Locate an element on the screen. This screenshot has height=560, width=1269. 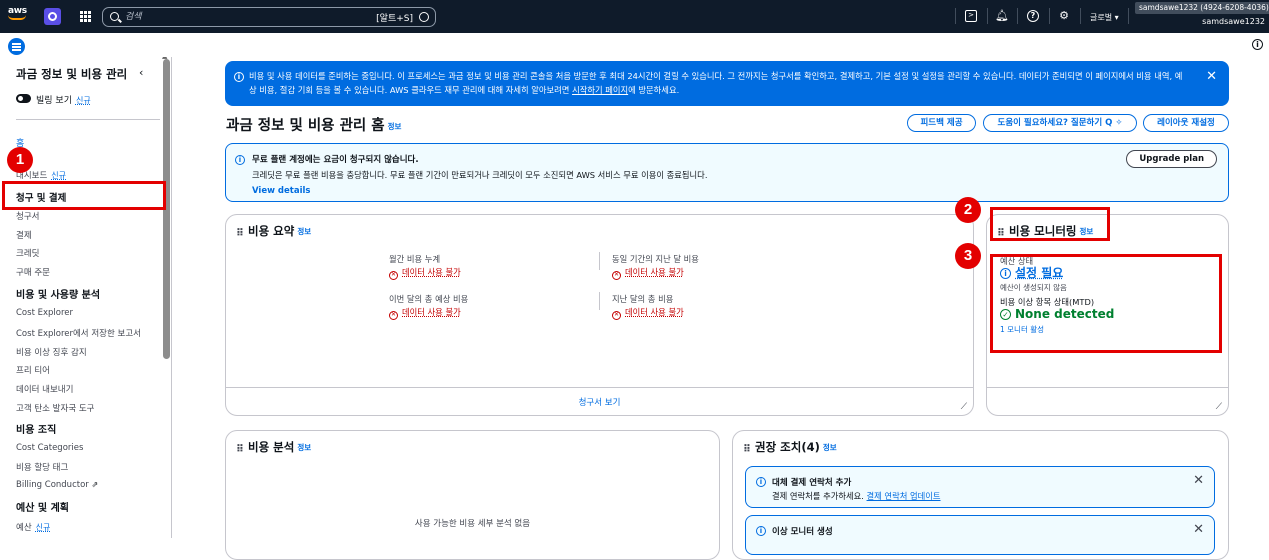
feedback-button: 피드백 제공 is located at coordinates (941, 123).